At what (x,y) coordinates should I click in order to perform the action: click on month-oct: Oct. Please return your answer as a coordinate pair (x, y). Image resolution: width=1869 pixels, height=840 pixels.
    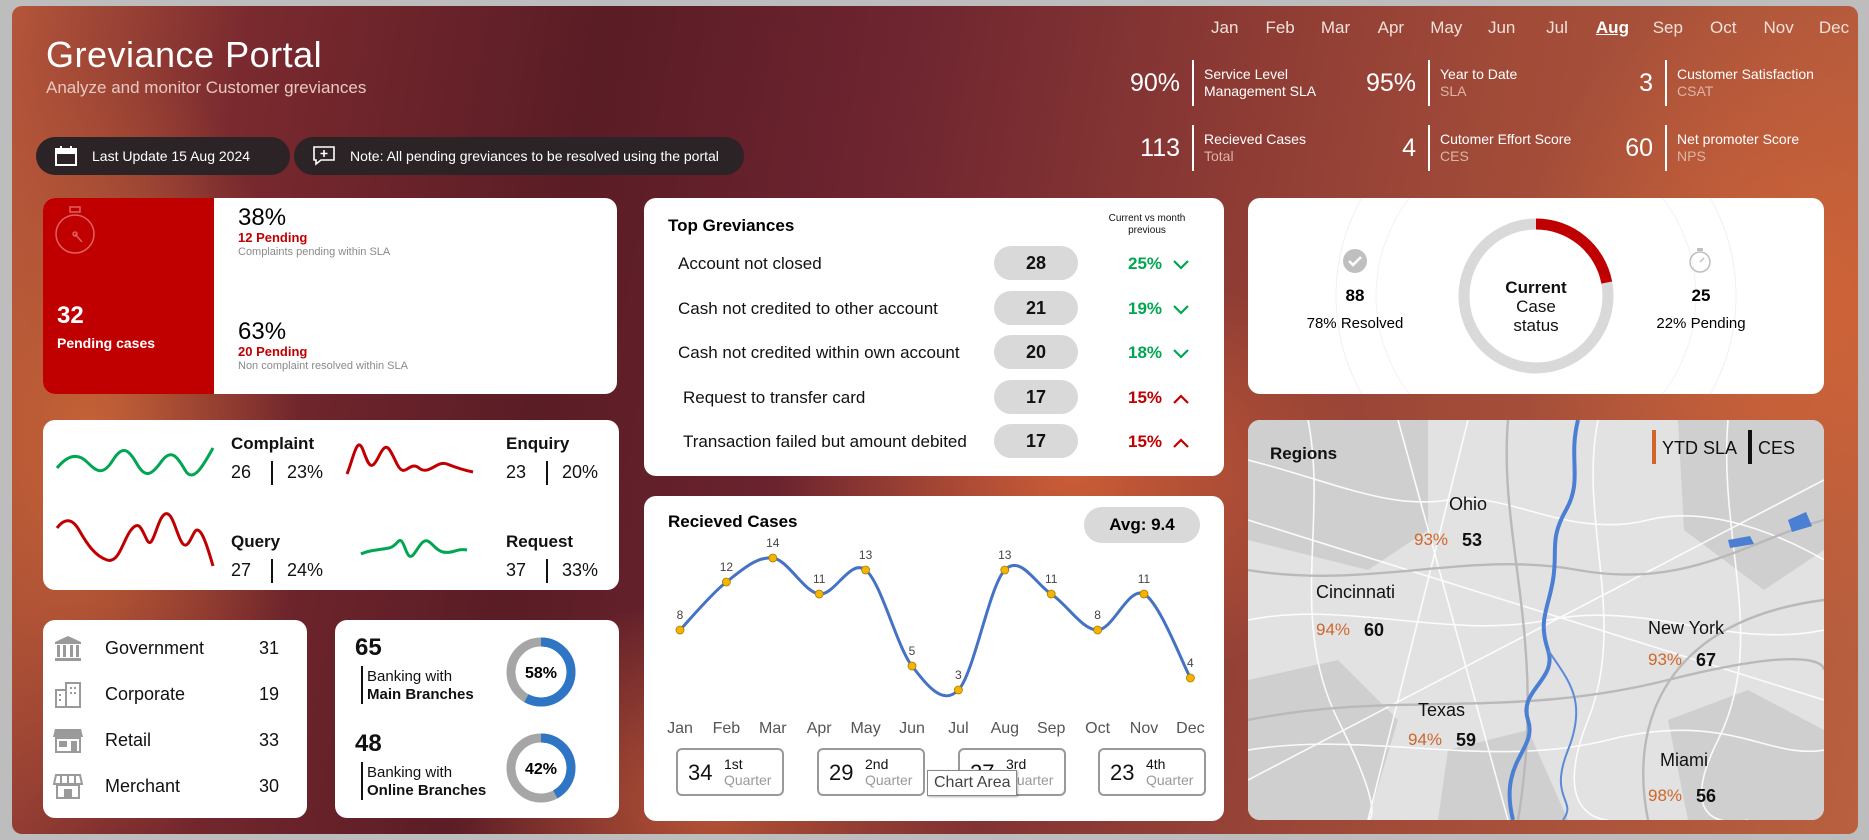
    Looking at the image, I should click on (1723, 28).